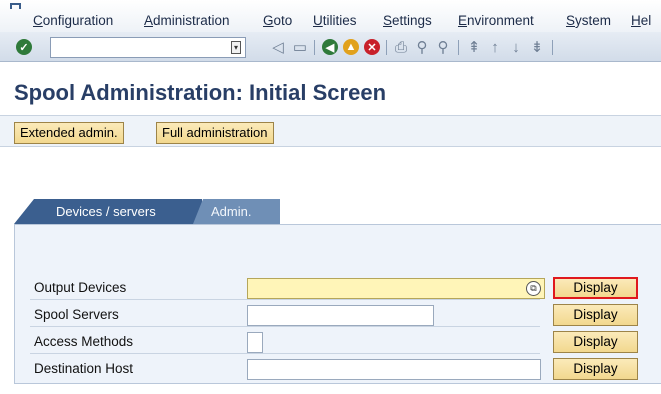 The width and height of the screenshot is (661, 394). I want to click on output-devices-input, so click(396, 288).